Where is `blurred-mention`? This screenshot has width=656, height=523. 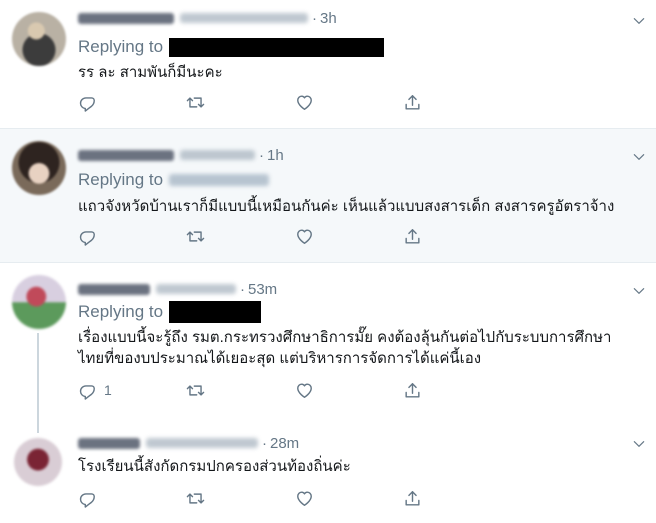 blurred-mention is located at coordinates (219, 180).